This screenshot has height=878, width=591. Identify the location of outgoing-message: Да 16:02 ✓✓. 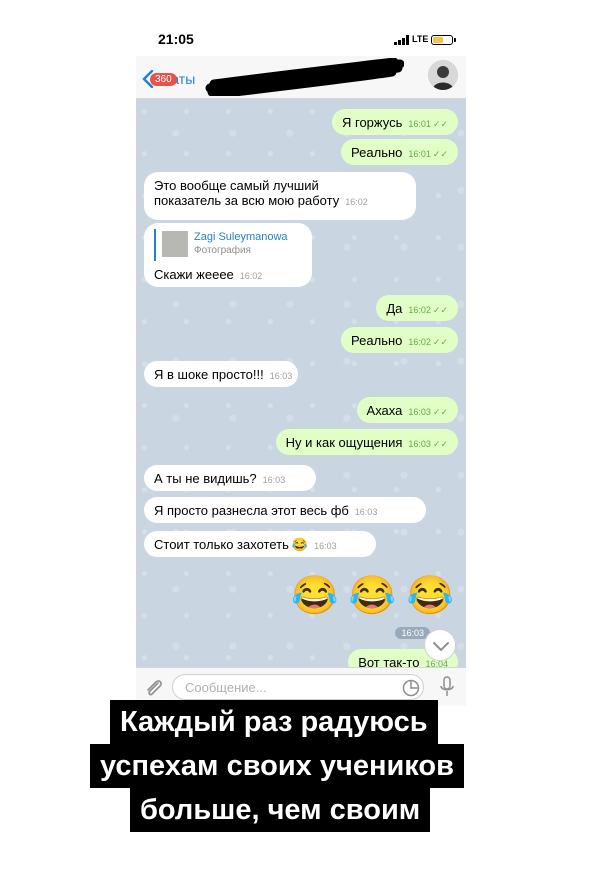
(417, 308).